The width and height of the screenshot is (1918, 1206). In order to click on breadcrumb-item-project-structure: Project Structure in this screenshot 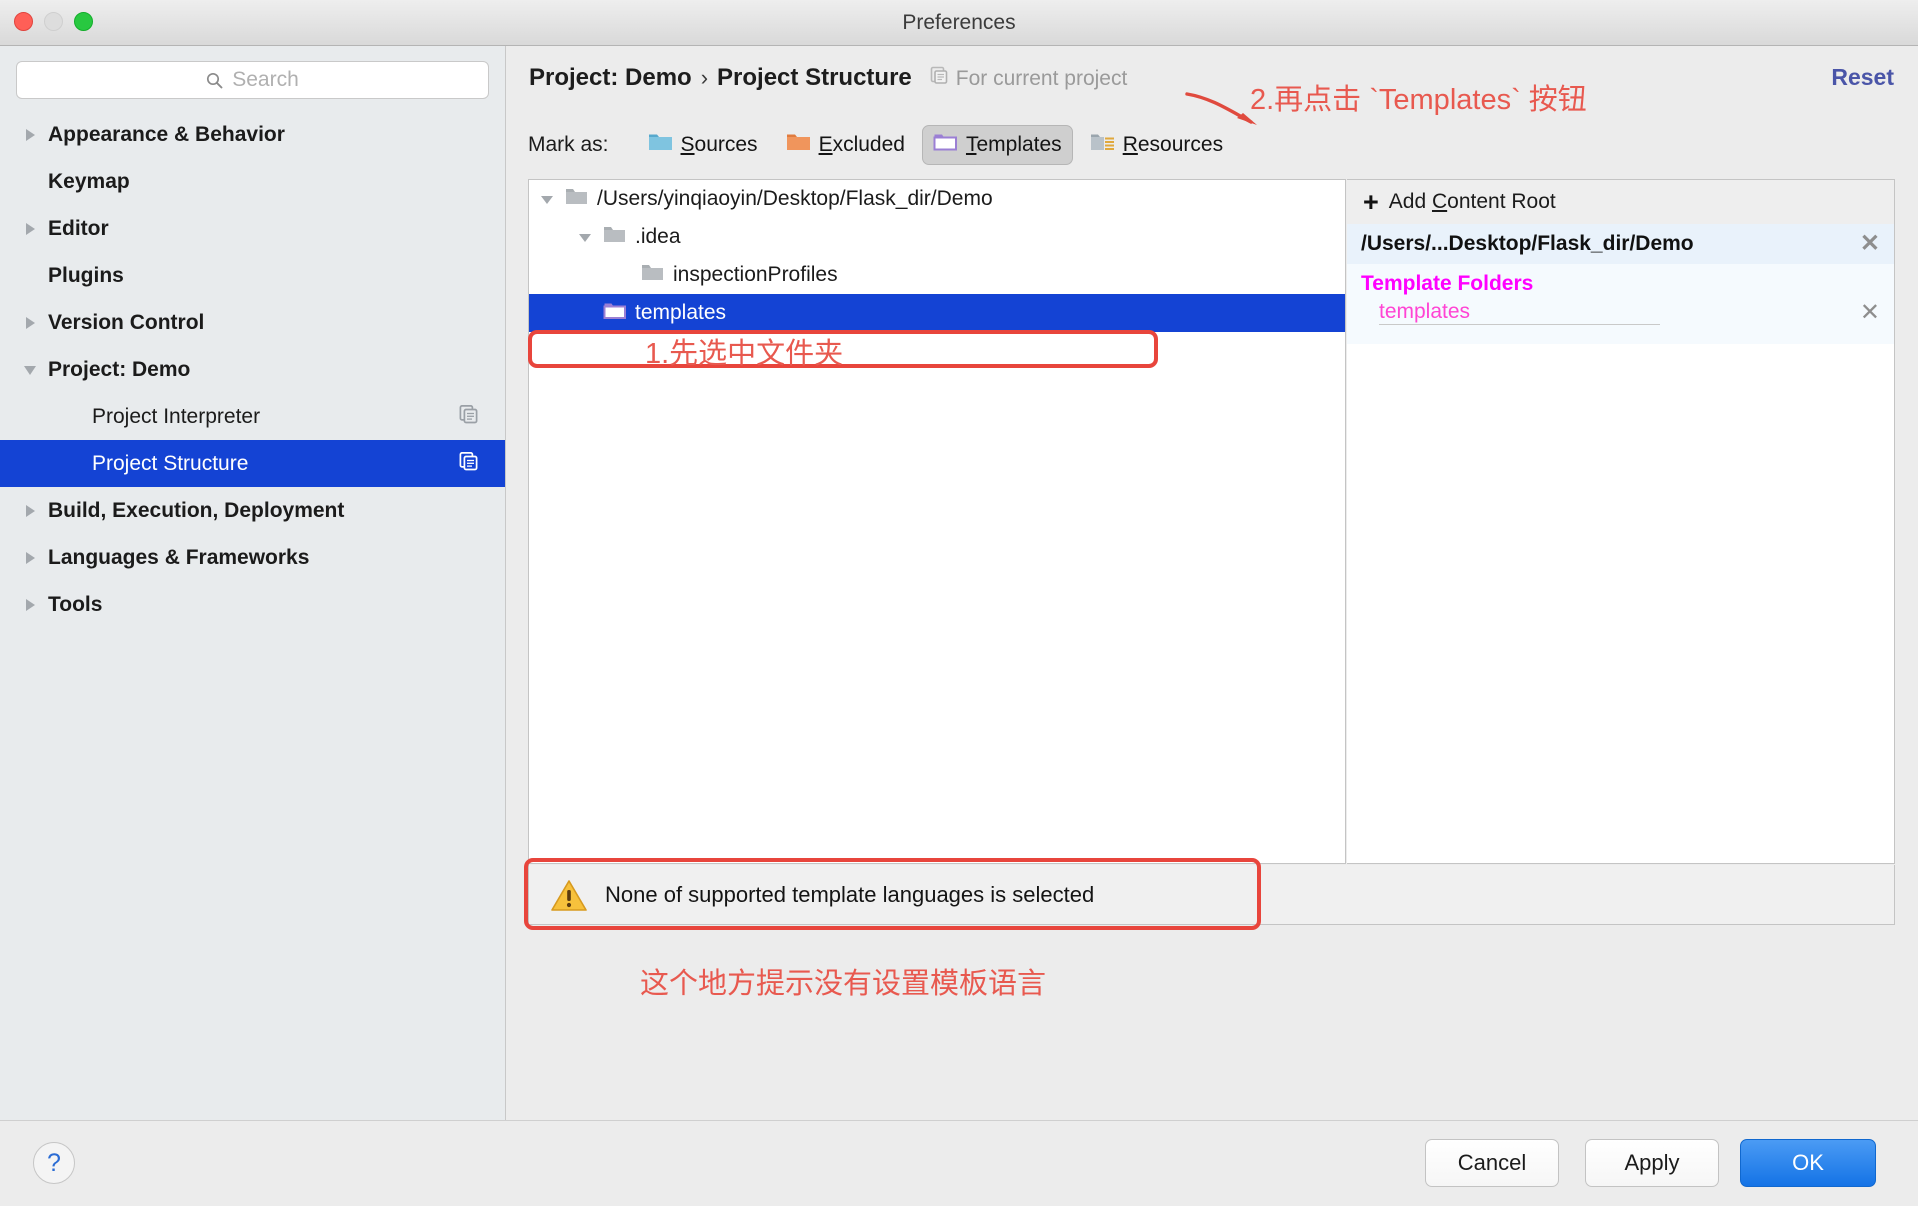, I will do `click(814, 78)`.